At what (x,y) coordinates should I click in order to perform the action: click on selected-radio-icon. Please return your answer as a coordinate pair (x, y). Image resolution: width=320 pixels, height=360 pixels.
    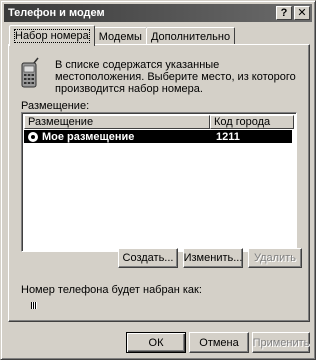
    Looking at the image, I should click on (33, 136).